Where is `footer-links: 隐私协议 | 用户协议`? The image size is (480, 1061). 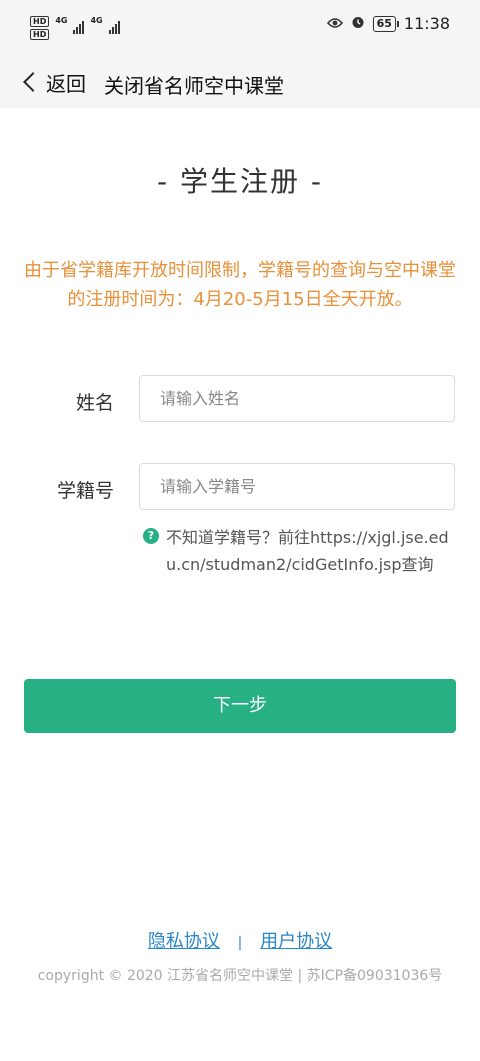
footer-links: 隐私协议 | 用户协议 is located at coordinates (240, 940).